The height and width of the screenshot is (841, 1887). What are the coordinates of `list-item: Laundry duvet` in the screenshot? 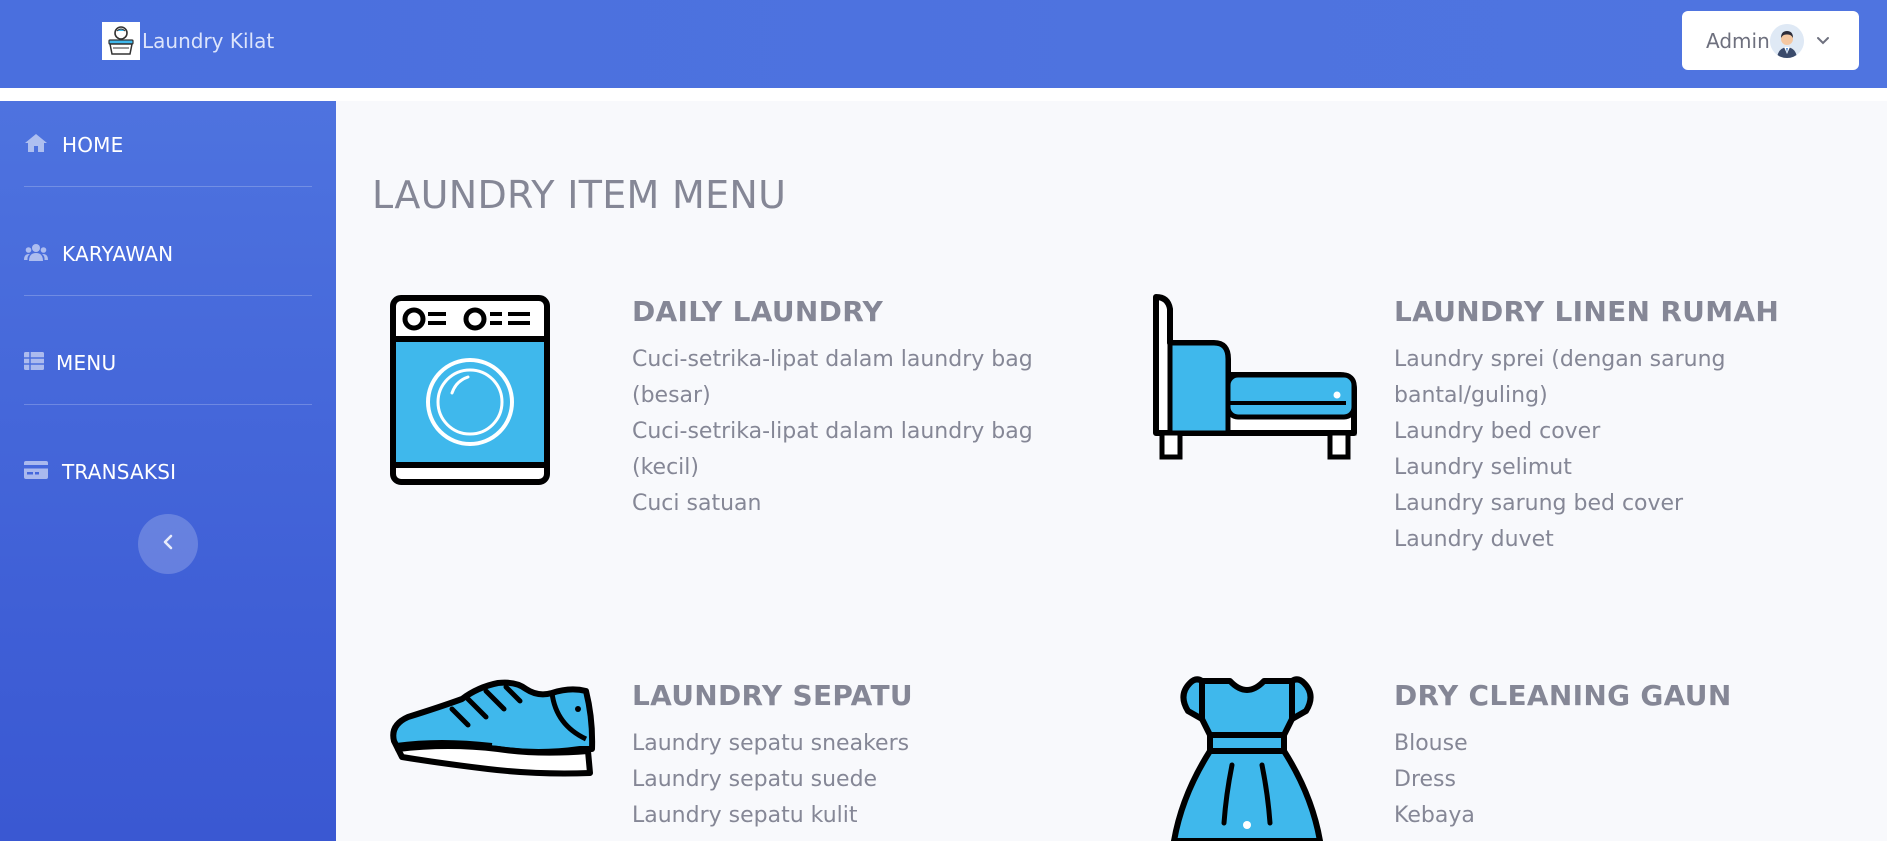 It's located at (1474, 539).